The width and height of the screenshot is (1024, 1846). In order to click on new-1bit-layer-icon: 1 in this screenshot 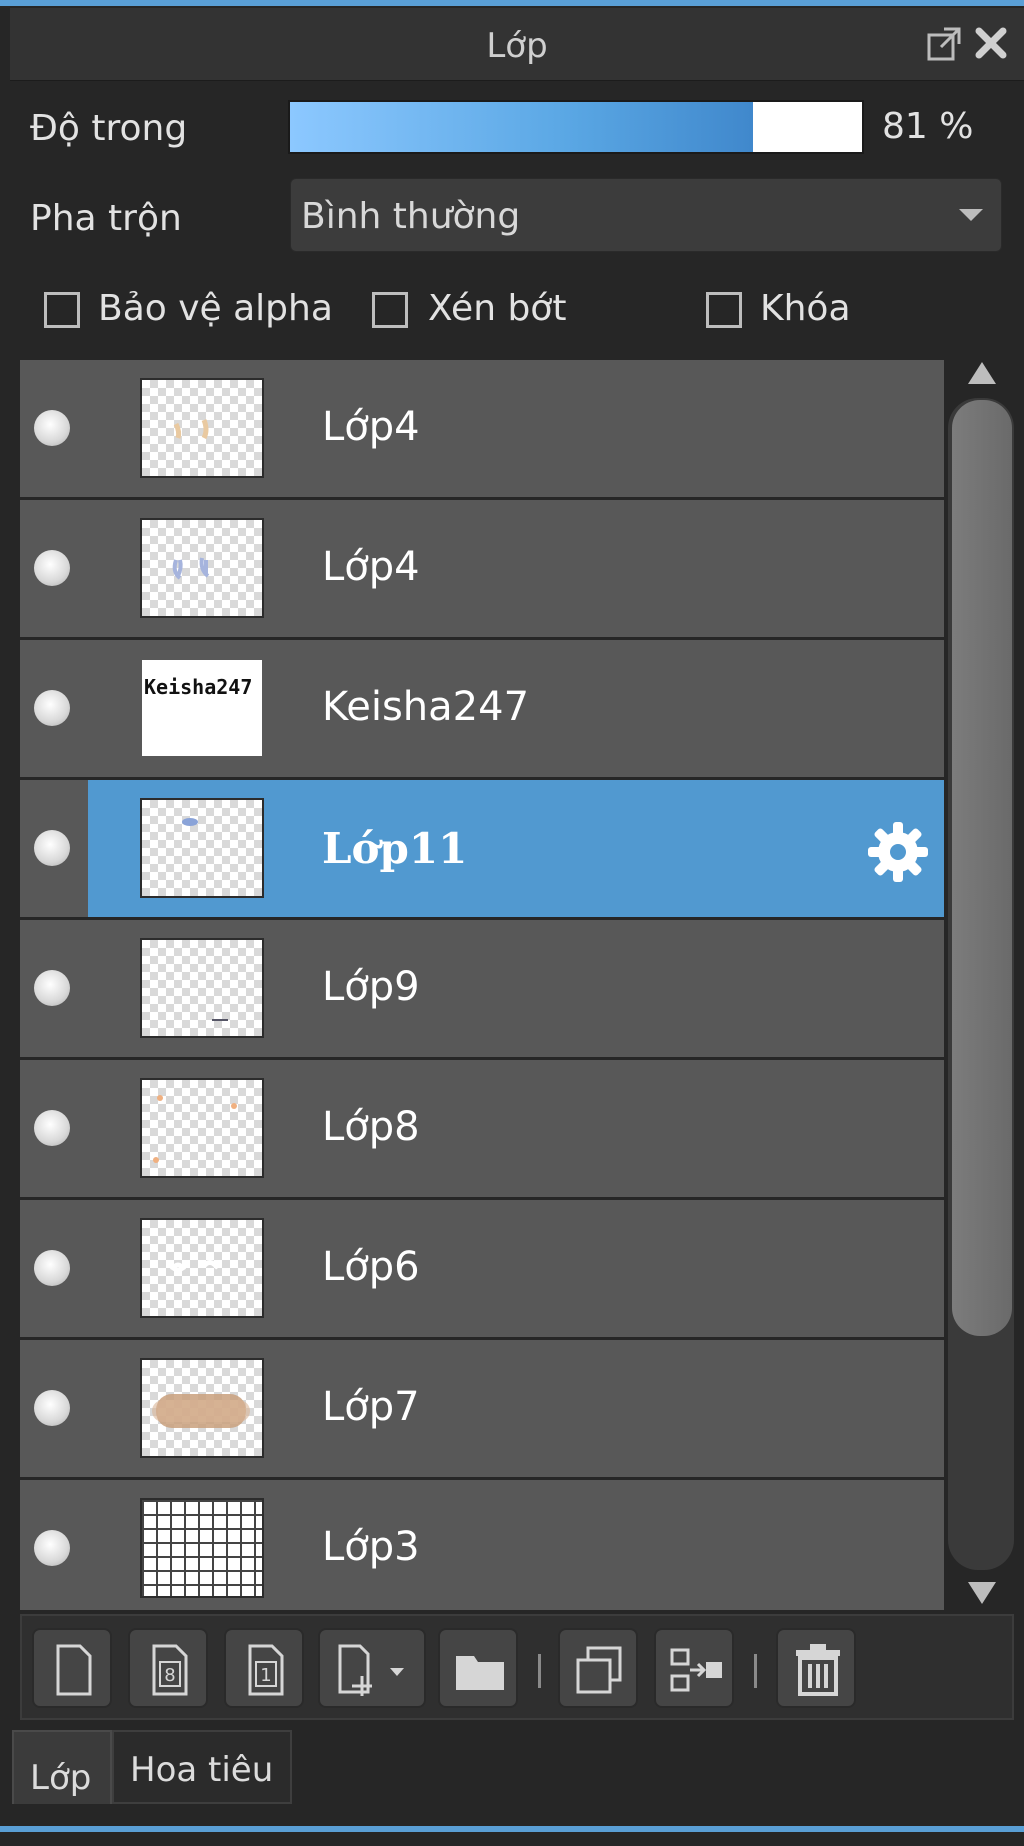, I will do `click(266, 1670)`.